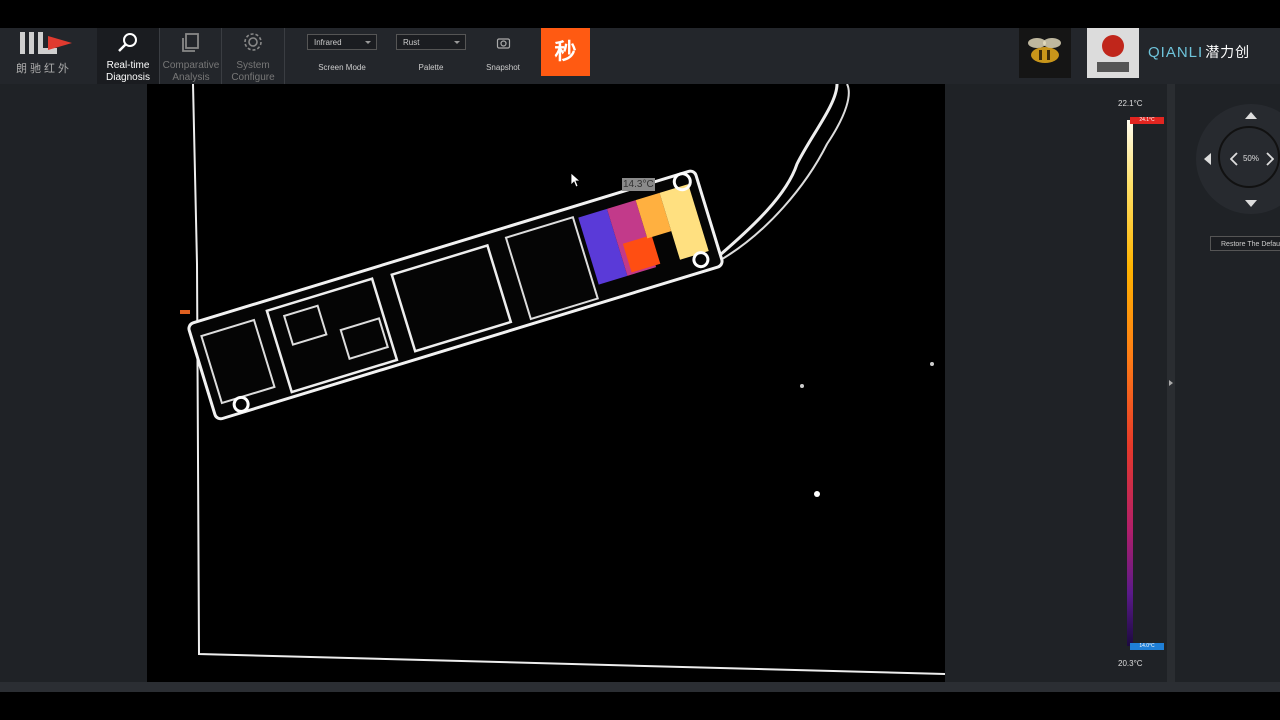 This screenshot has width=1280, height=720. What do you see at coordinates (1130, 383) in the screenshot?
I see `temperature-color-bar` at bounding box center [1130, 383].